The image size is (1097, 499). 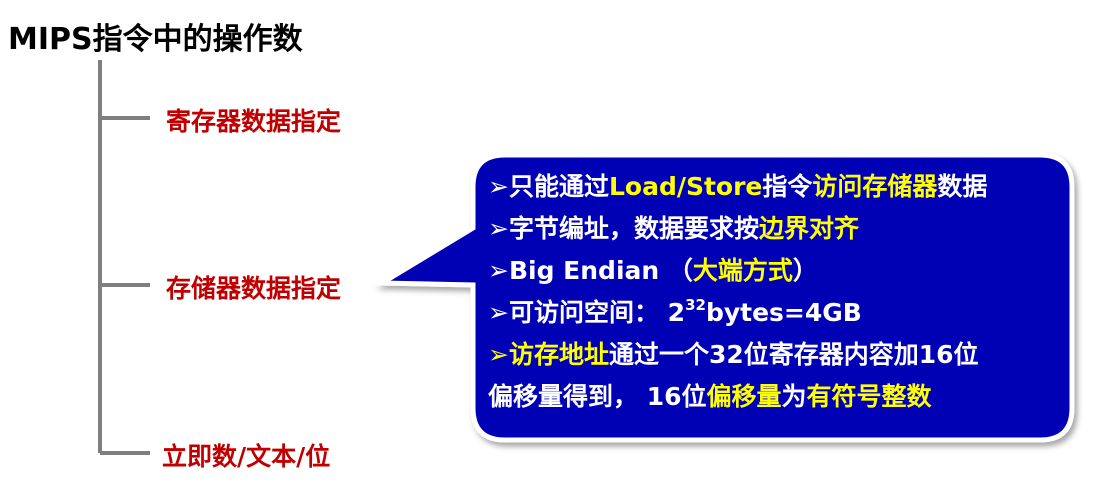 I want to click on callout-line-4: ➢可访问空间： 232bytes=4GB, so click(x=675, y=312).